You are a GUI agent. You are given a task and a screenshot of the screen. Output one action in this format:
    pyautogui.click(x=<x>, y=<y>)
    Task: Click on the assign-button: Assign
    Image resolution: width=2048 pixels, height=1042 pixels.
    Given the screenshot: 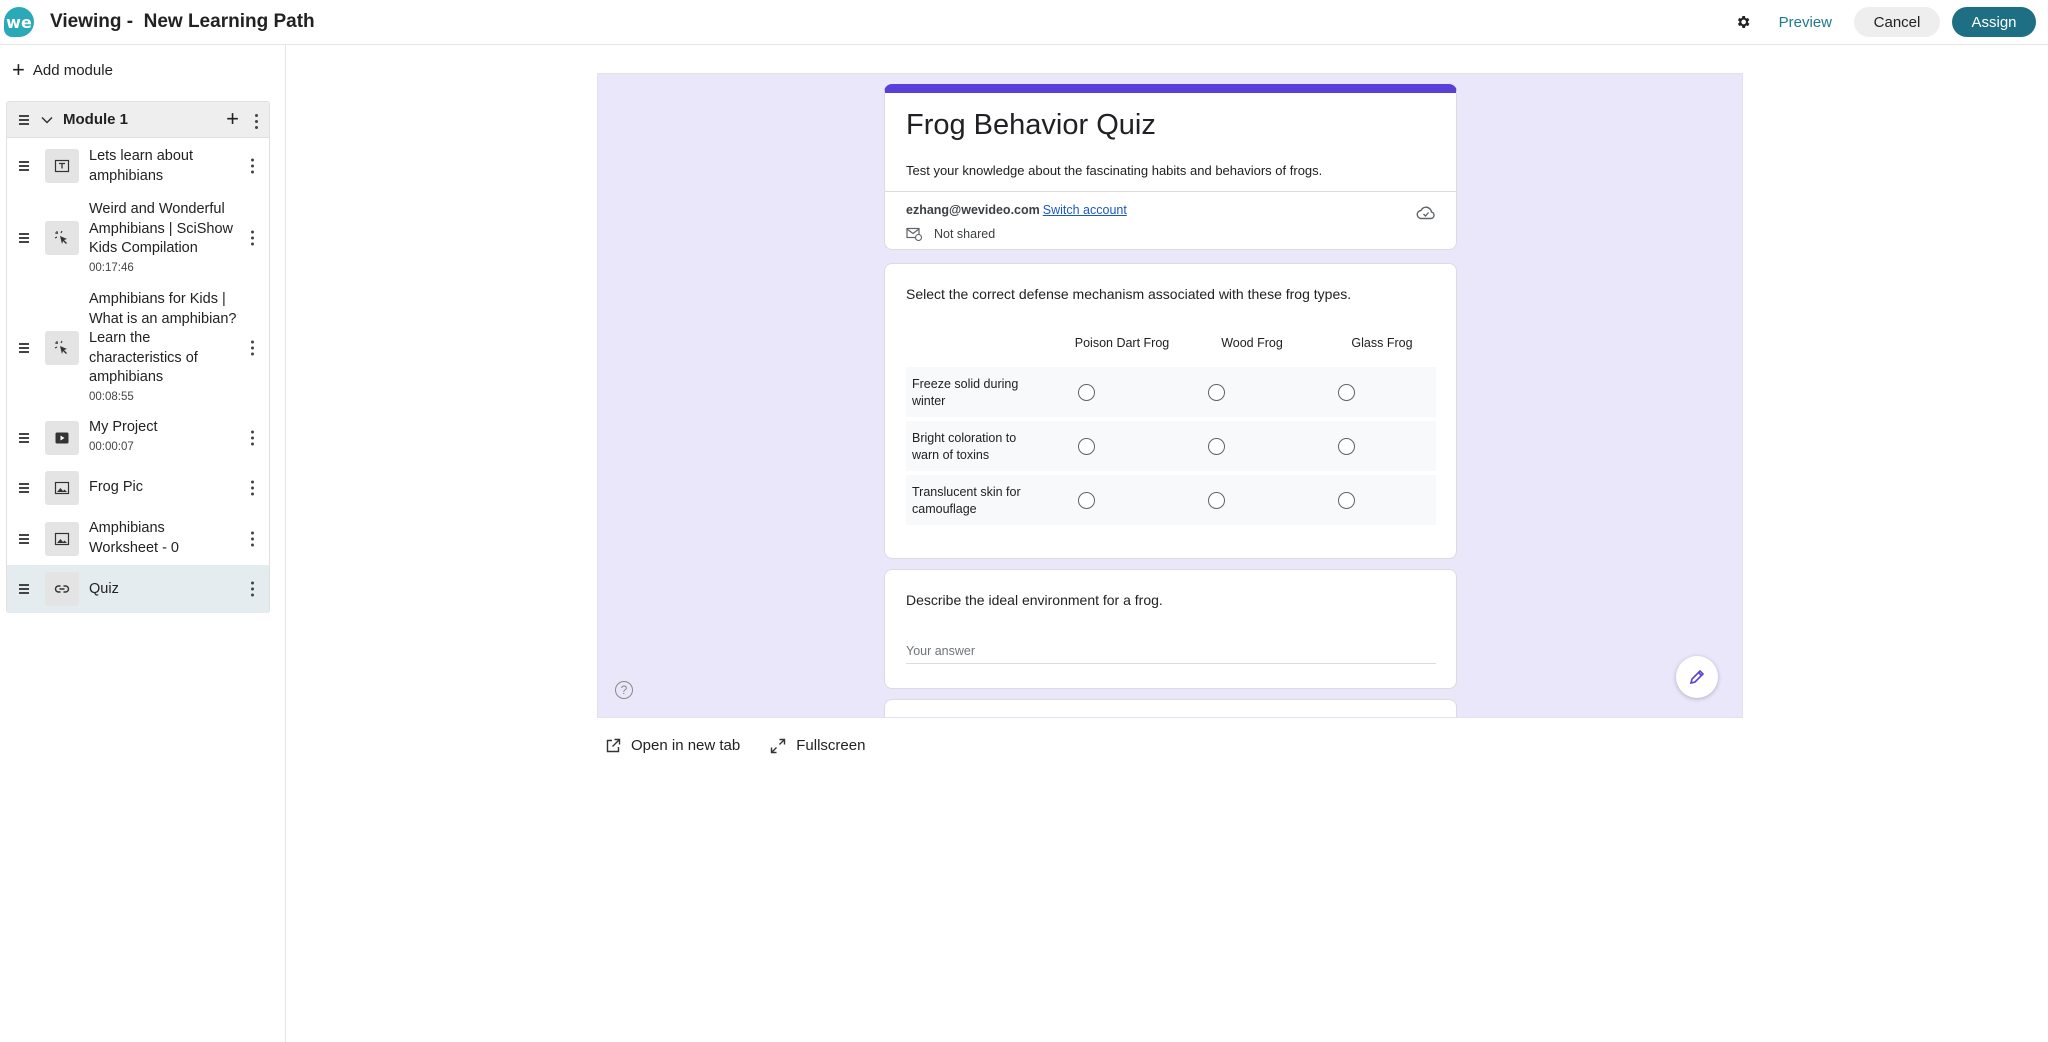 What is the action you would take?
    pyautogui.click(x=1994, y=22)
    